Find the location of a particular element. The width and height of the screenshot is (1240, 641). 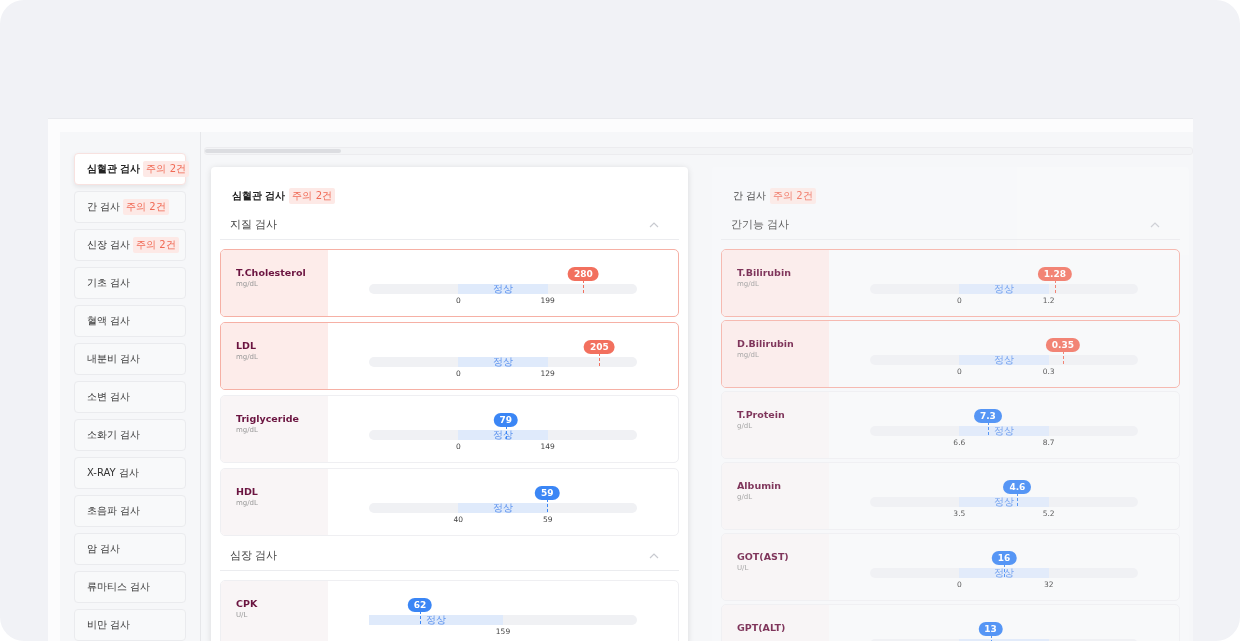

test-name: T.Protein is located at coordinates (761, 414).